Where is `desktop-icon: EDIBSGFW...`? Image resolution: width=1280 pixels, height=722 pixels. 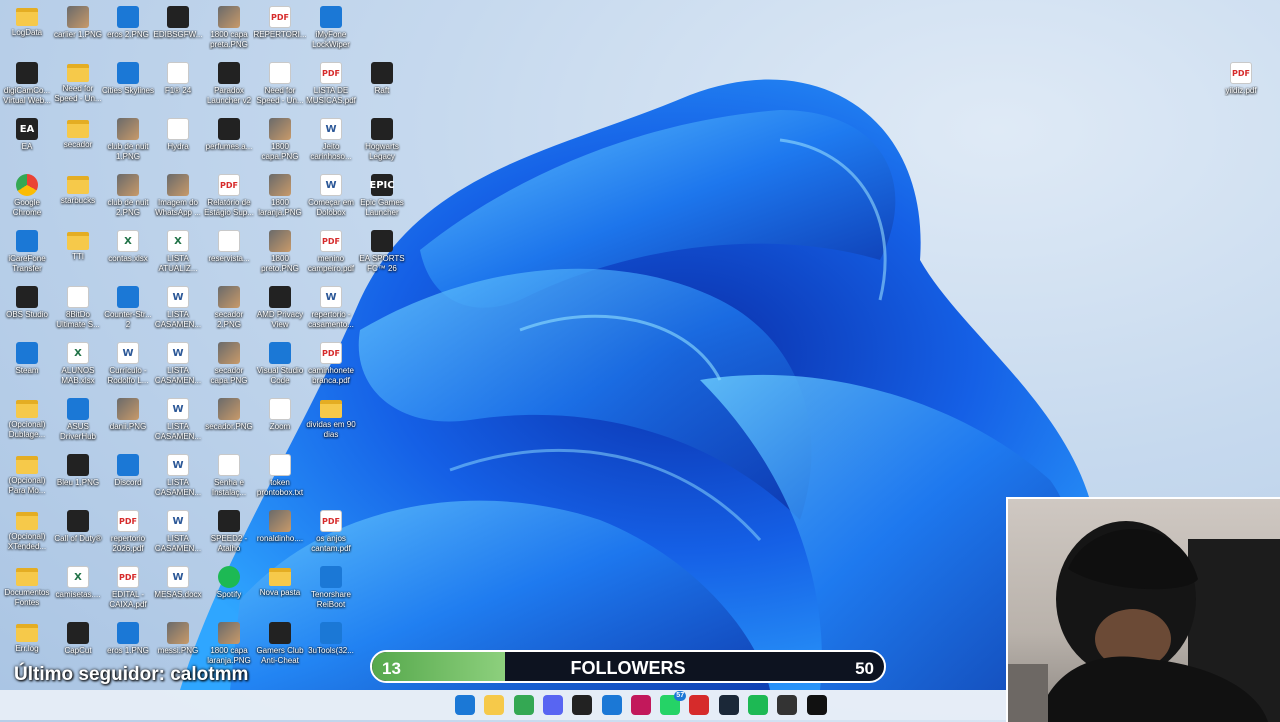 desktop-icon: EDIBSGFW... is located at coordinates (178, 30).